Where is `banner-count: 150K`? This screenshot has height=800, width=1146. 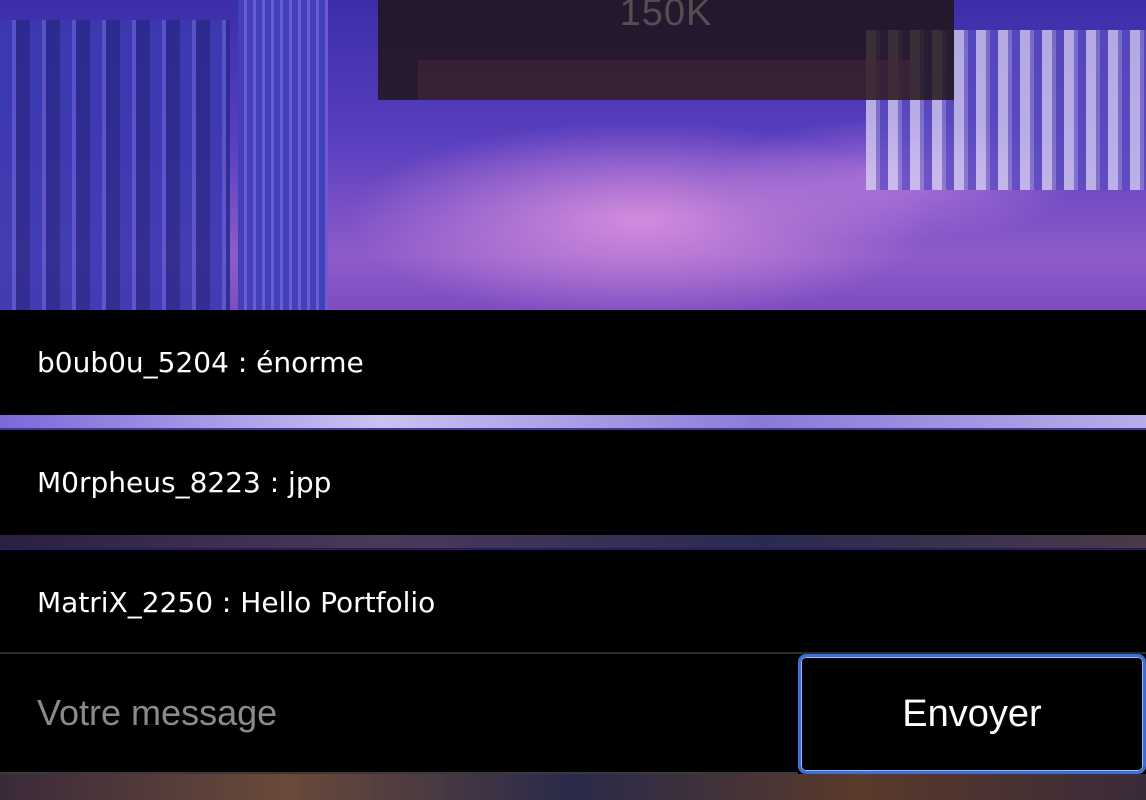 banner-count: 150K is located at coordinates (666, 17).